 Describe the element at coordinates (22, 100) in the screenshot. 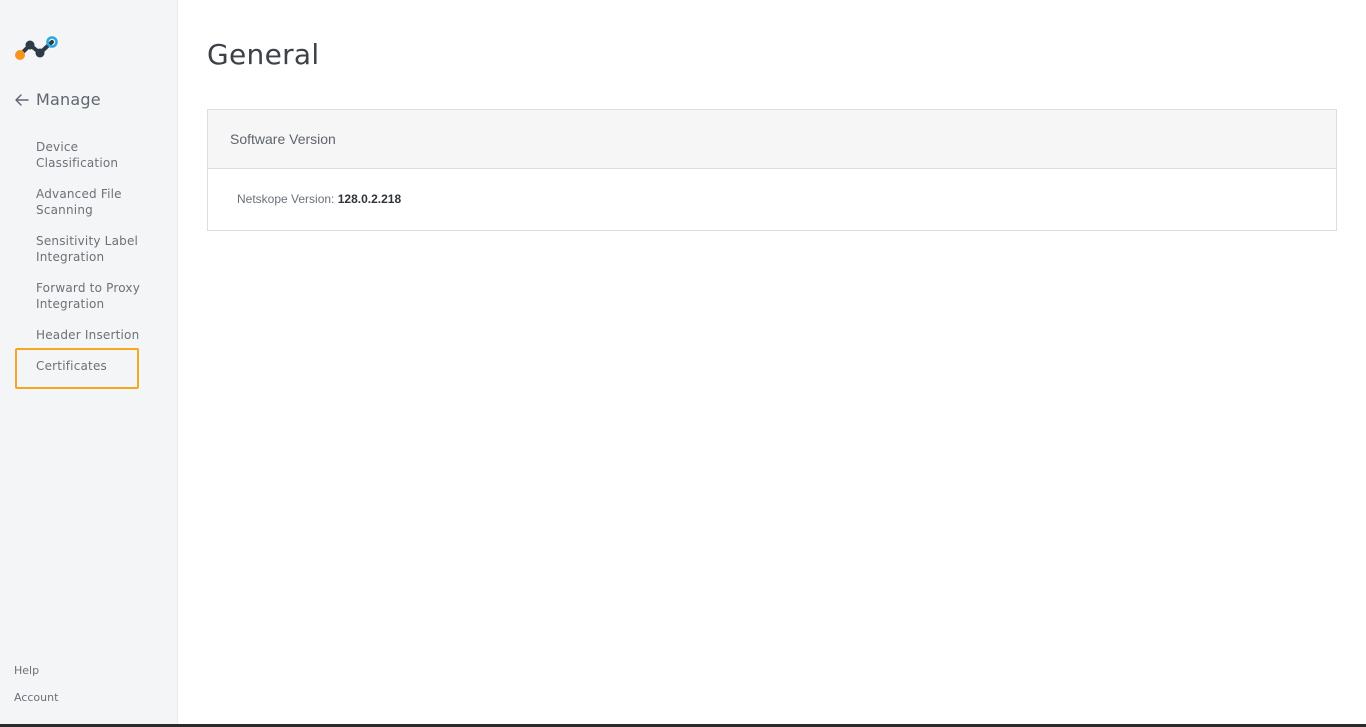

I see `arrow-left-icon` at that location.